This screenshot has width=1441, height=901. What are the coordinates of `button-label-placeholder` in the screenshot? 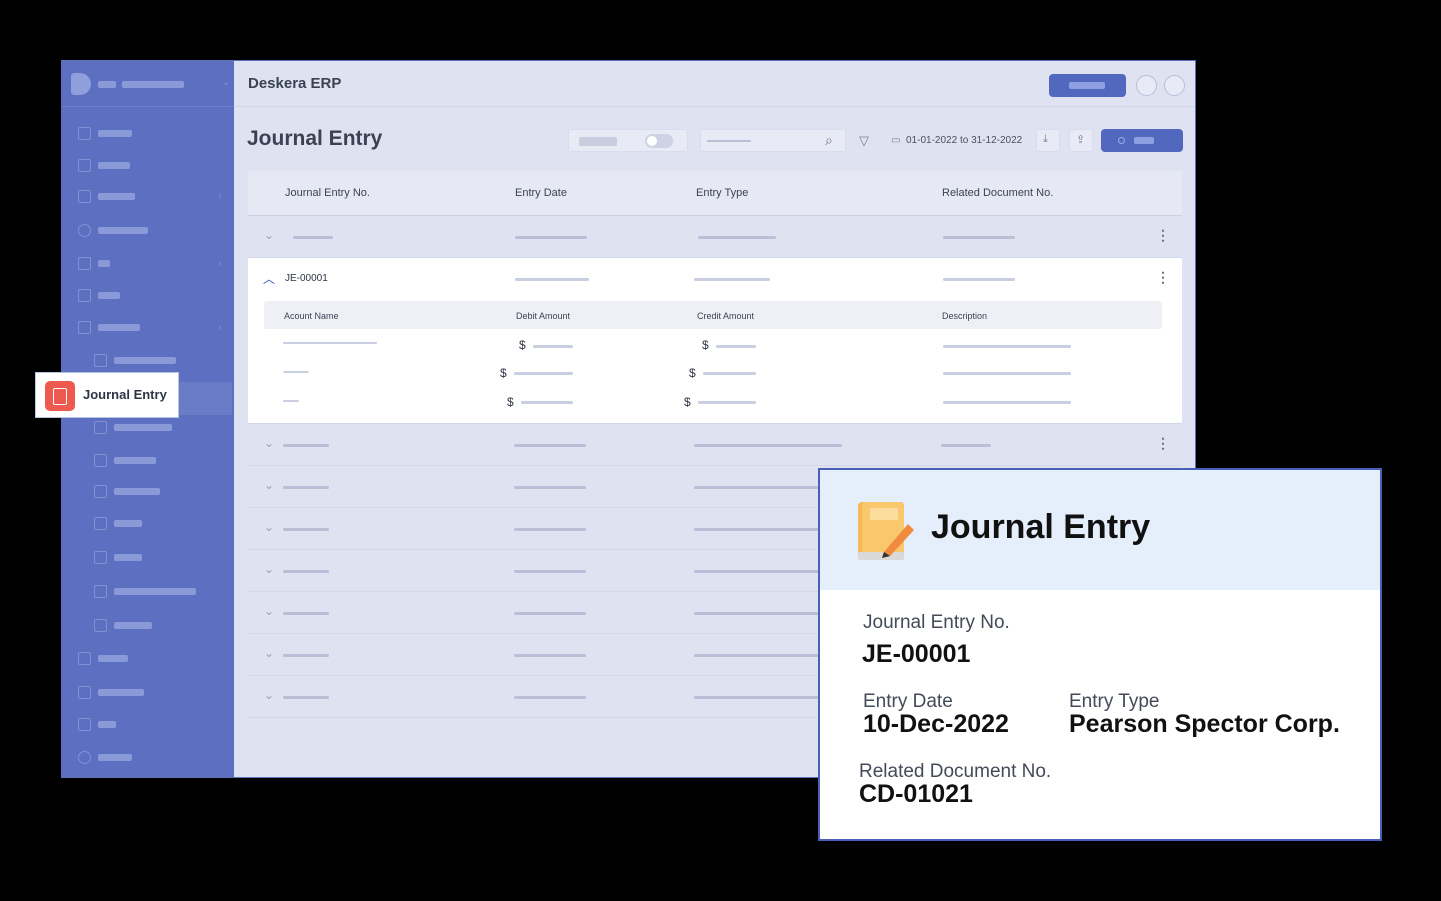 It's located at (1087, 85).